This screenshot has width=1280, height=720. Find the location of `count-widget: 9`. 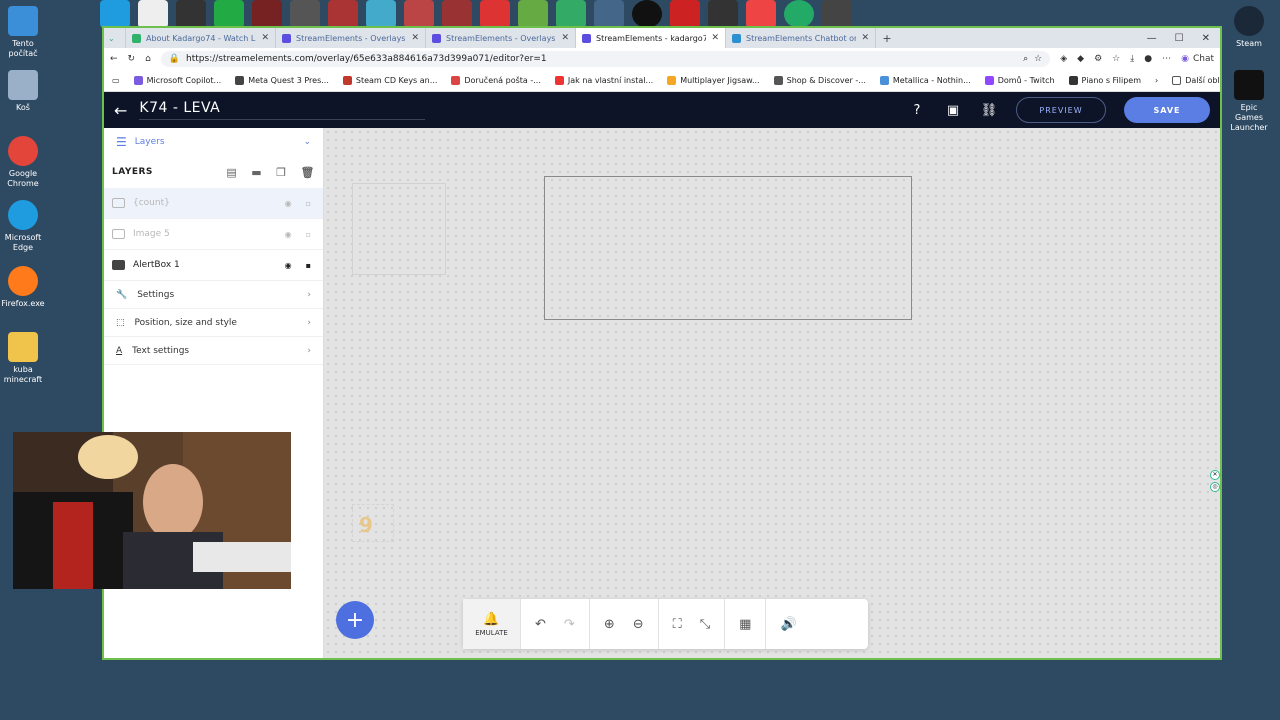

count-widget: 9 is located at coordinates (373, 523).